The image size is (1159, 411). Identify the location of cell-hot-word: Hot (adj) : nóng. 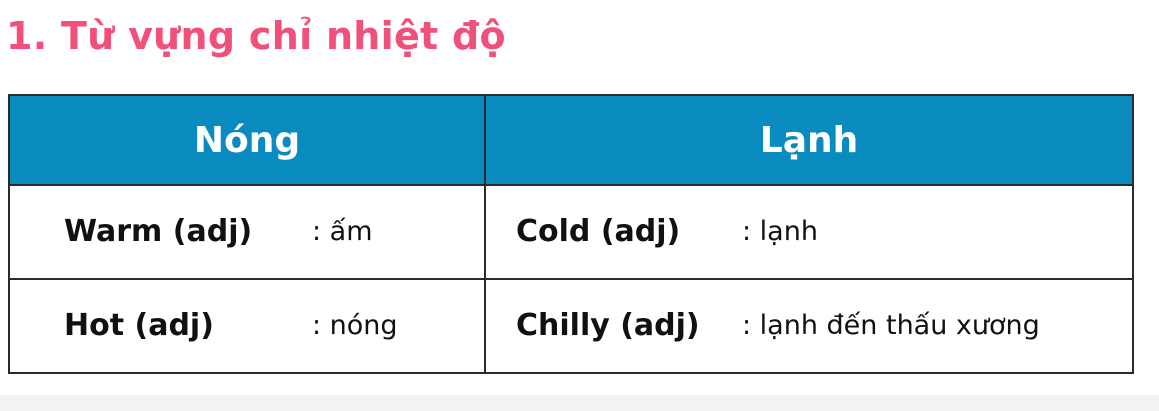
(247, 326).